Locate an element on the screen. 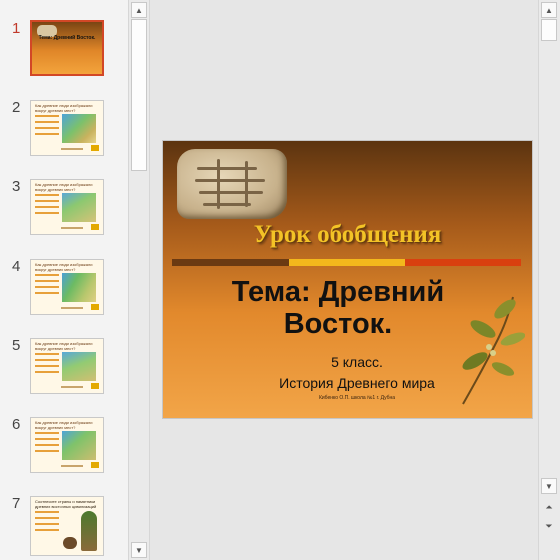  slide-thumbnail-1: Тема: Древний Восток. is located at coordinates (67, 48).